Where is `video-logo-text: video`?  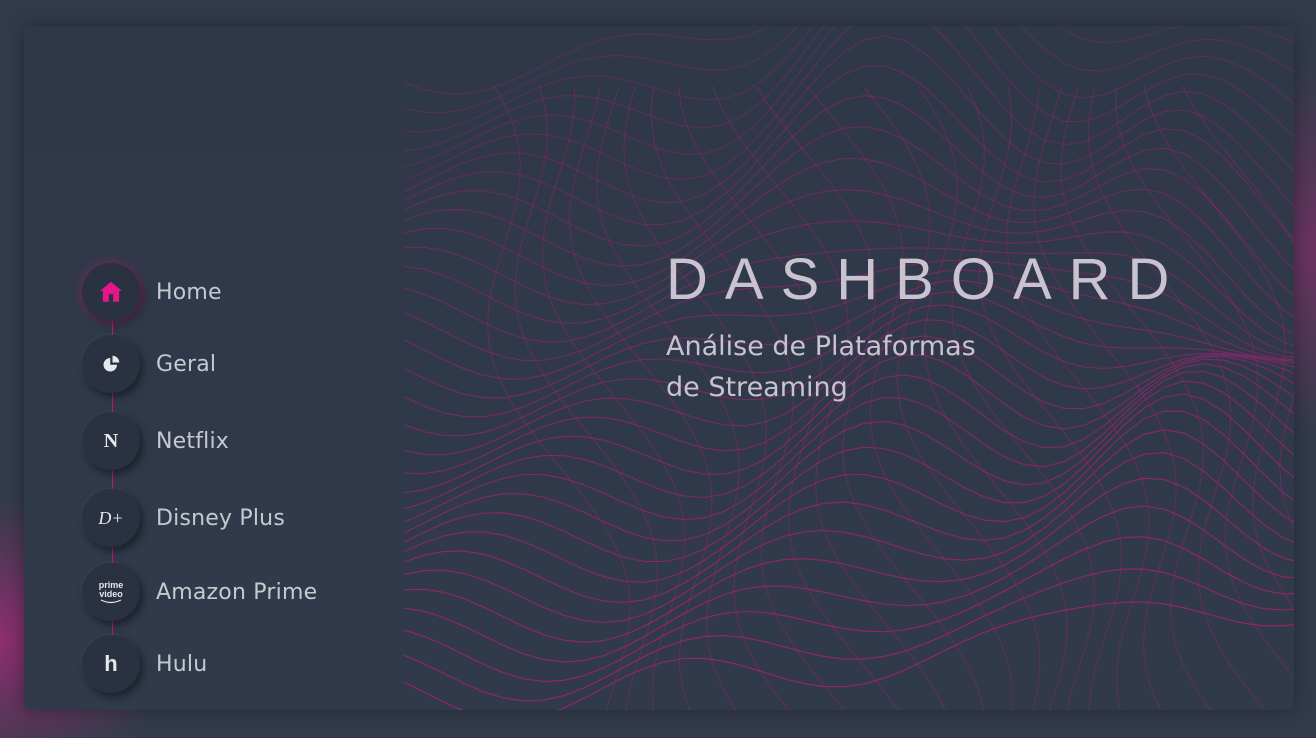
video-logo-text: video is located at coordinates (111, 593).